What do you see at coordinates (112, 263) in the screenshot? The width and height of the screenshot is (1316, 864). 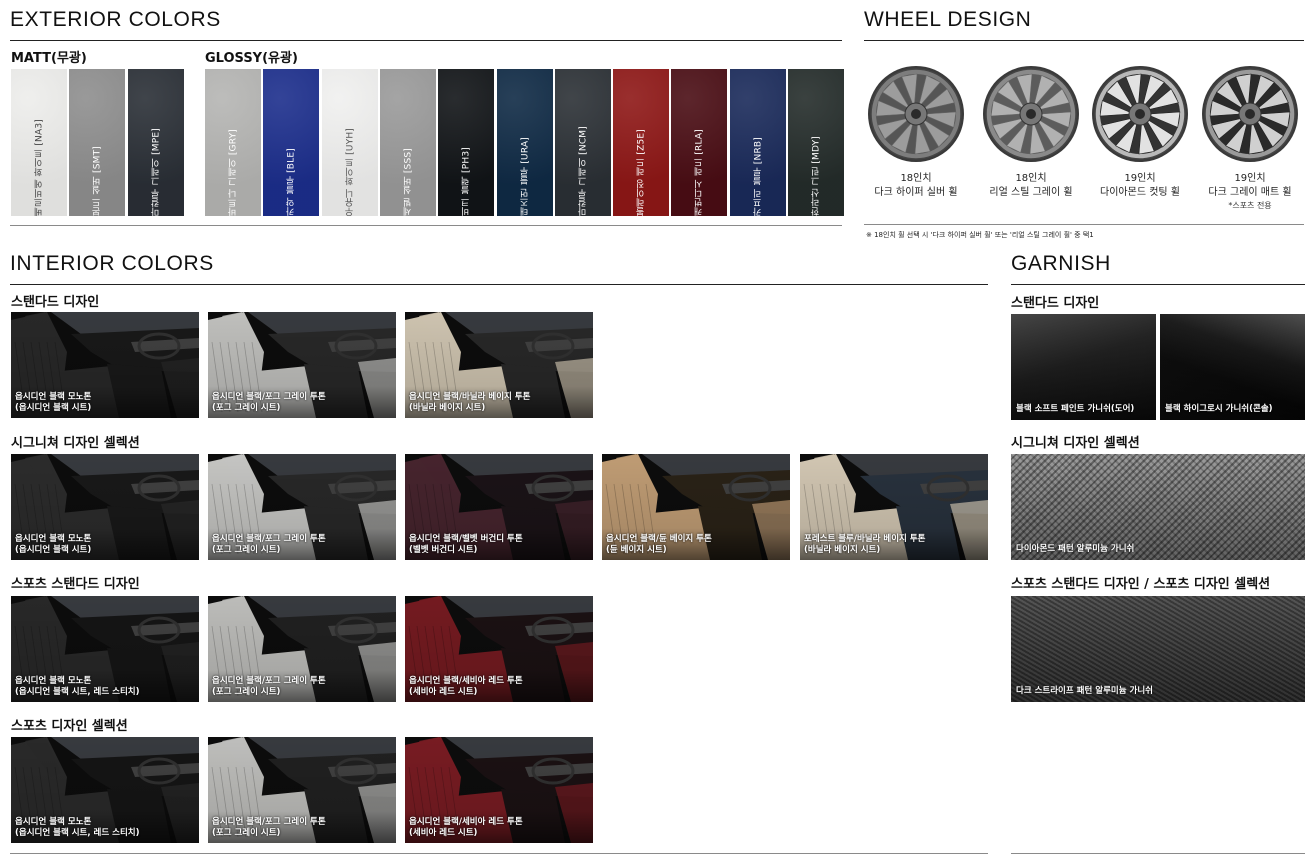 I see `interior-title: INTERIOR COLORS` at bounding box center [112, 263].